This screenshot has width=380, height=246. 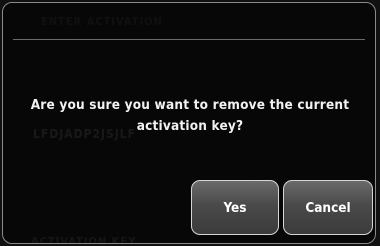 I want to click on background-ghost-text-top: ENTER ACTIVATION, so click(x=102, y=21).